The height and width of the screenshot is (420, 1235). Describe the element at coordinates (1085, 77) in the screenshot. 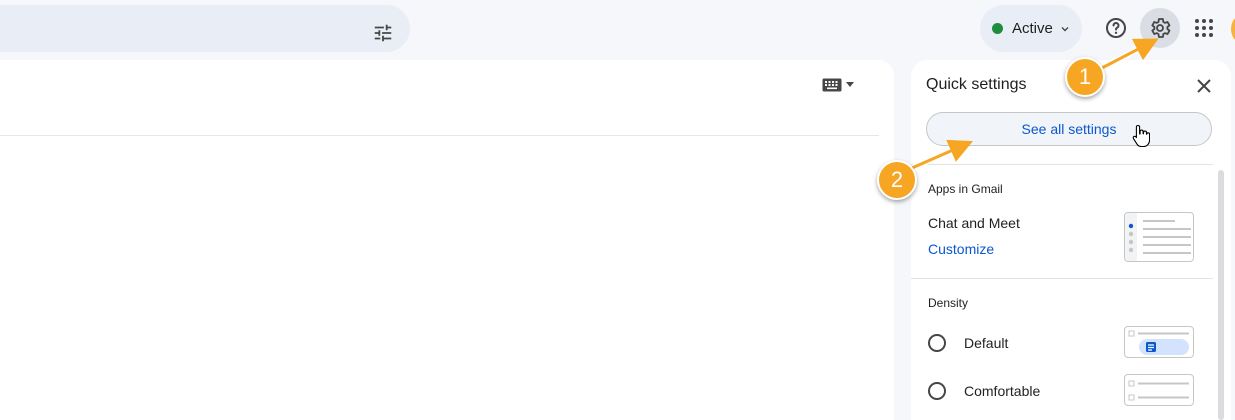

I see `annotation-callout-1: 1` at that location.